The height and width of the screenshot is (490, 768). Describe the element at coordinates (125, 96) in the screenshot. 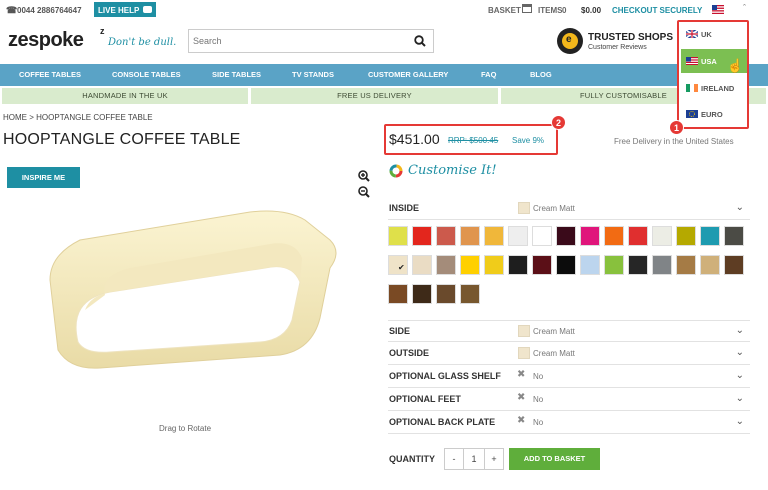

I see `usp-handmade: HANDMADE IN THE UK` at that location.